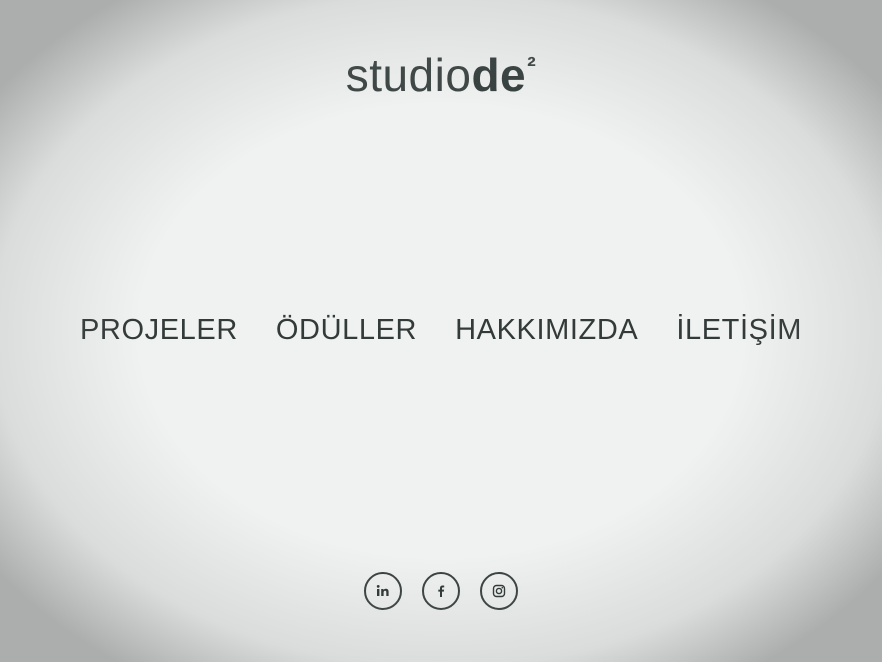  I want to click on linkedin-button, so click(383, 591).